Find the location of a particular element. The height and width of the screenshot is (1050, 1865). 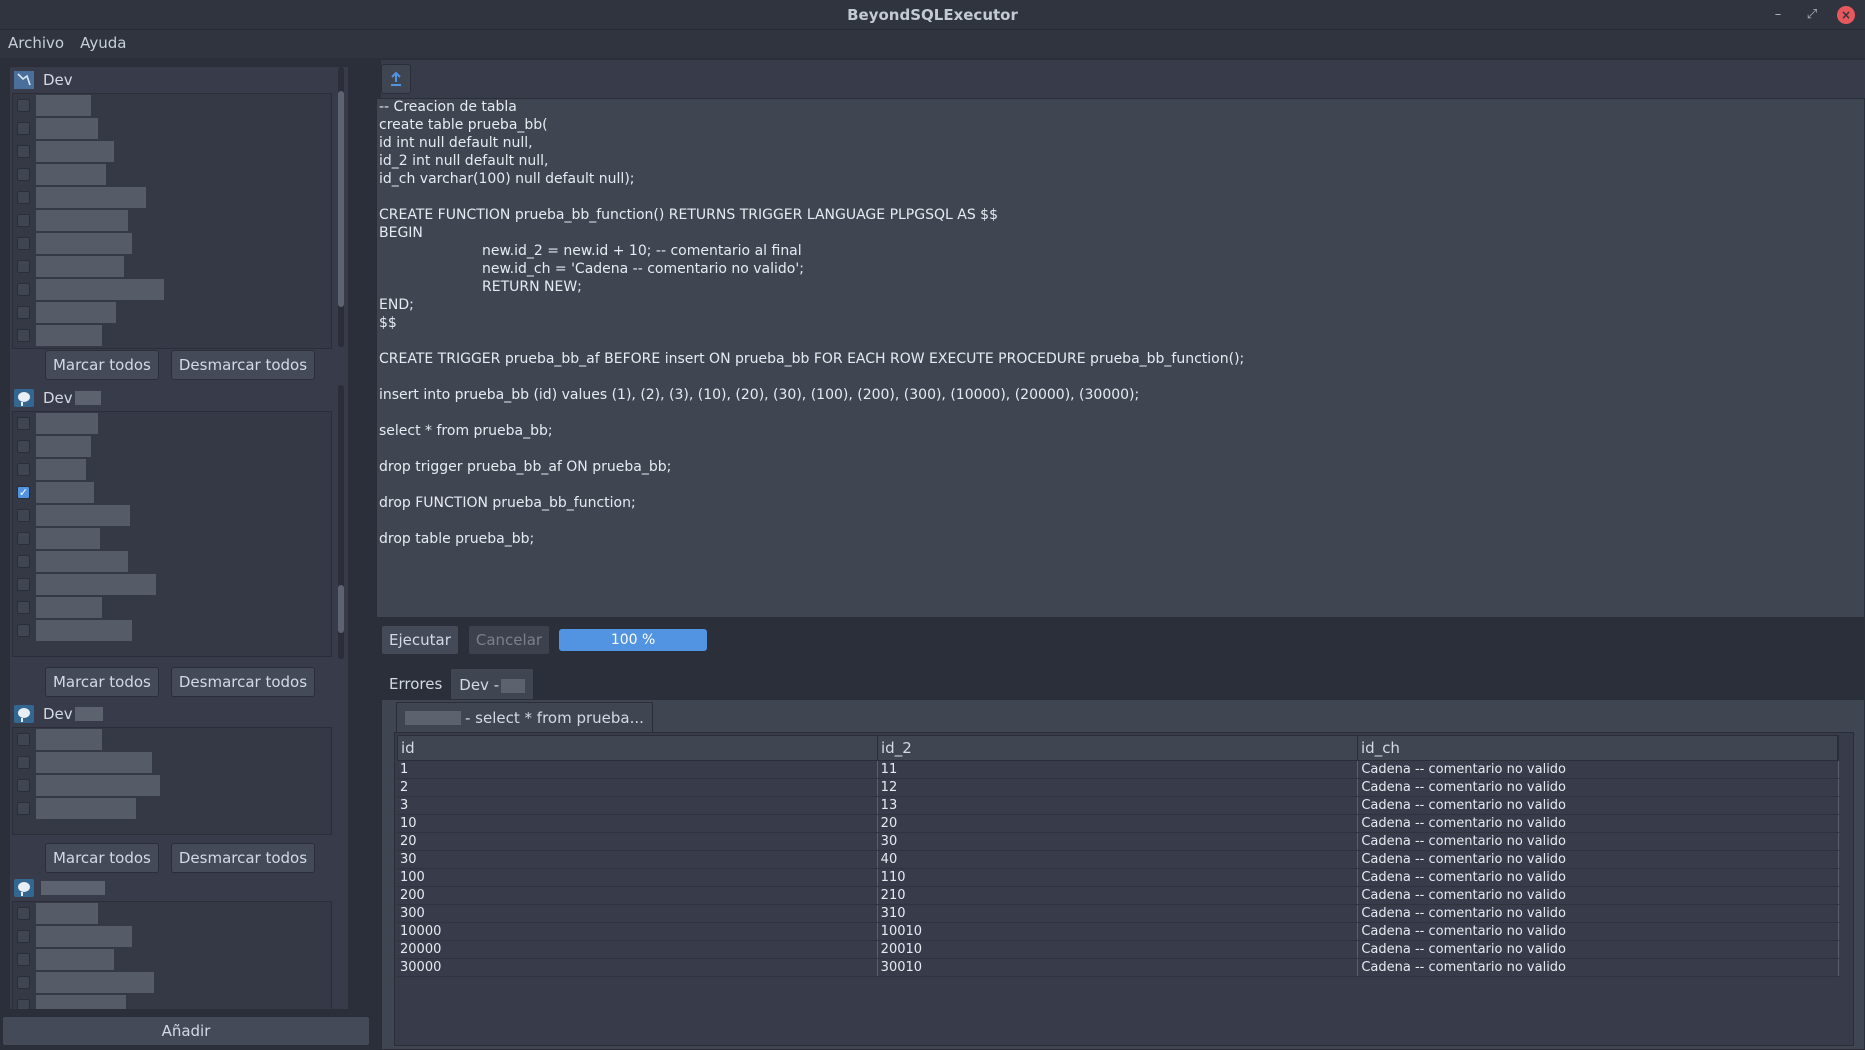

table-row: 2 12 Cadena -- comentario no valido is located at coordinates (1118, 788).